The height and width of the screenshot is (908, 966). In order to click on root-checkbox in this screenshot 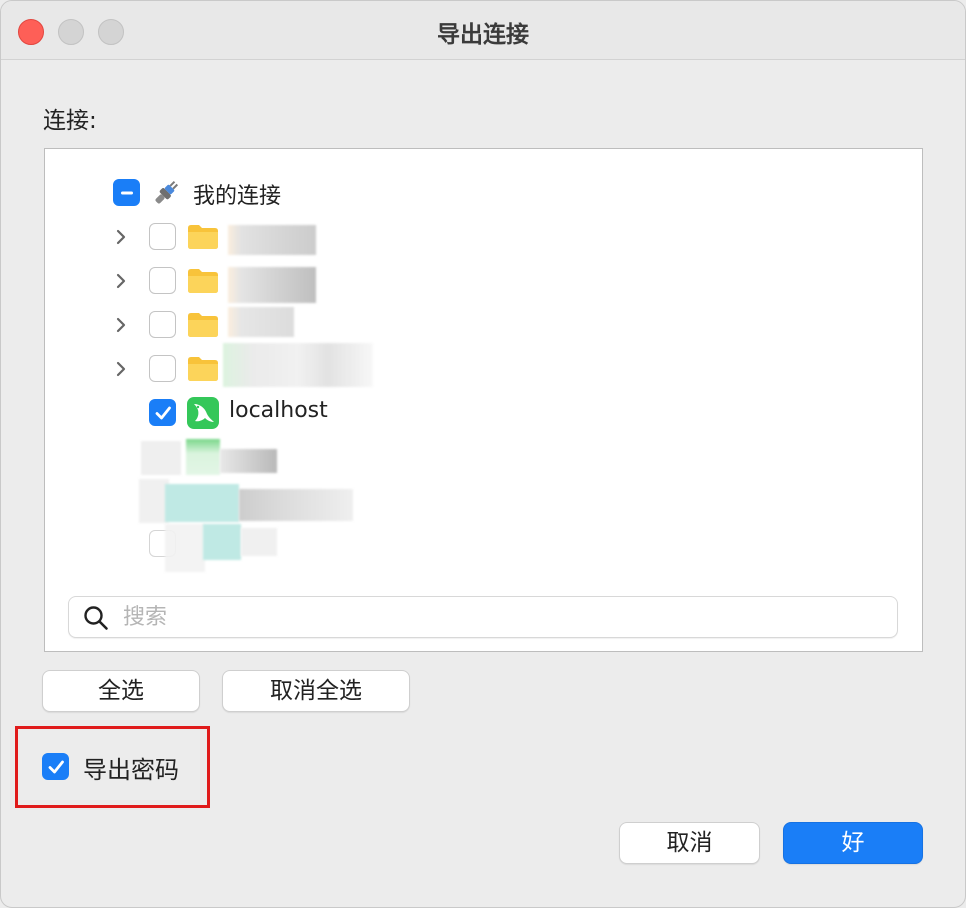, I will do `click(126, 192)`.